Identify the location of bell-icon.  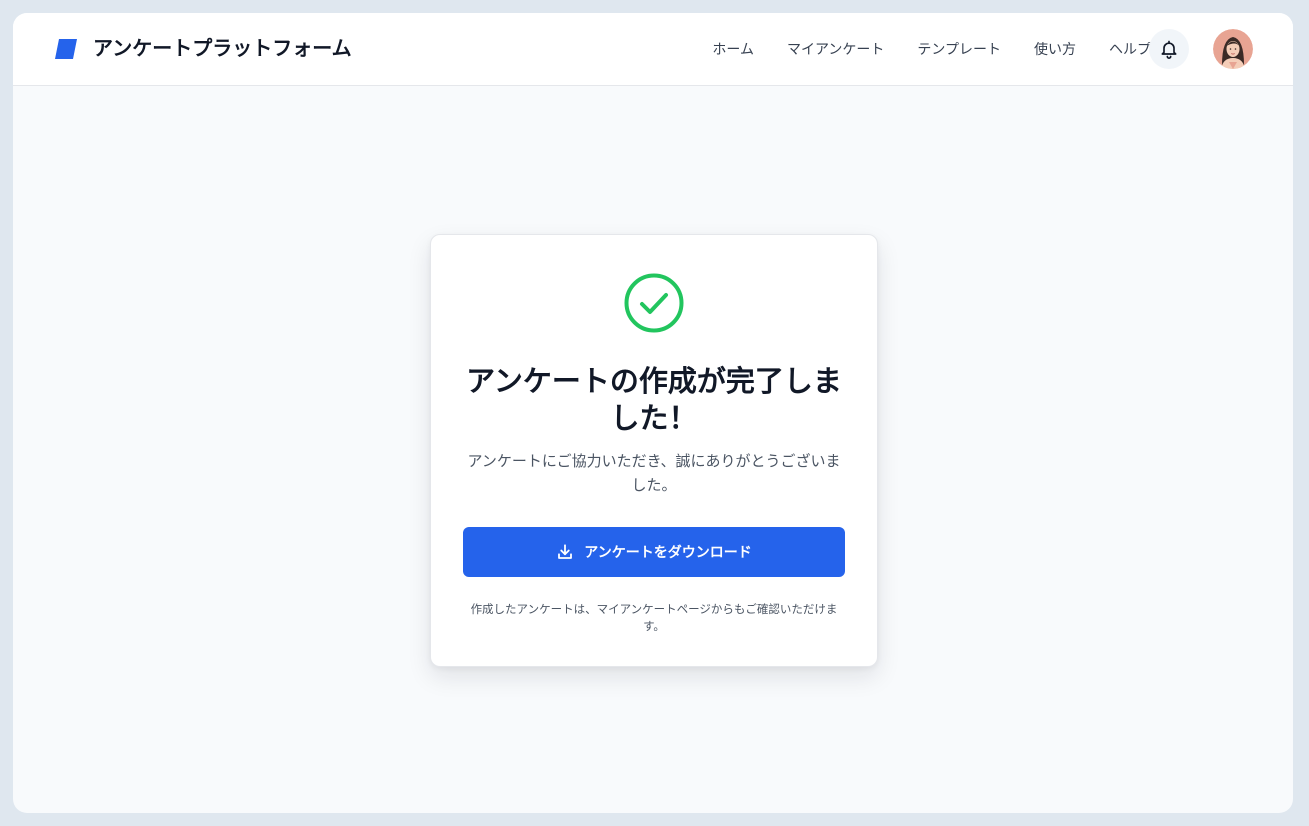
(1169, 49).